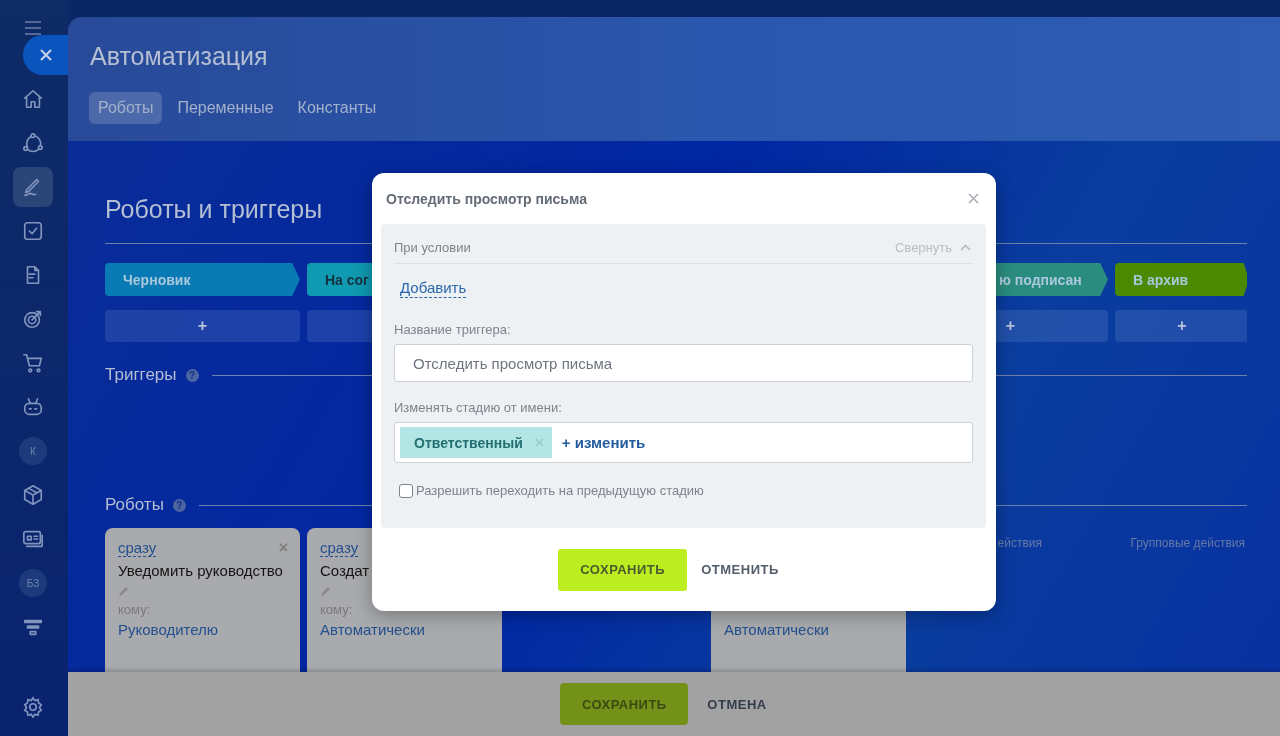 The width and height of the screenshot is (1280, 736). I want to click on field-label: Изменять стадию от имени:, so click(478, 407).